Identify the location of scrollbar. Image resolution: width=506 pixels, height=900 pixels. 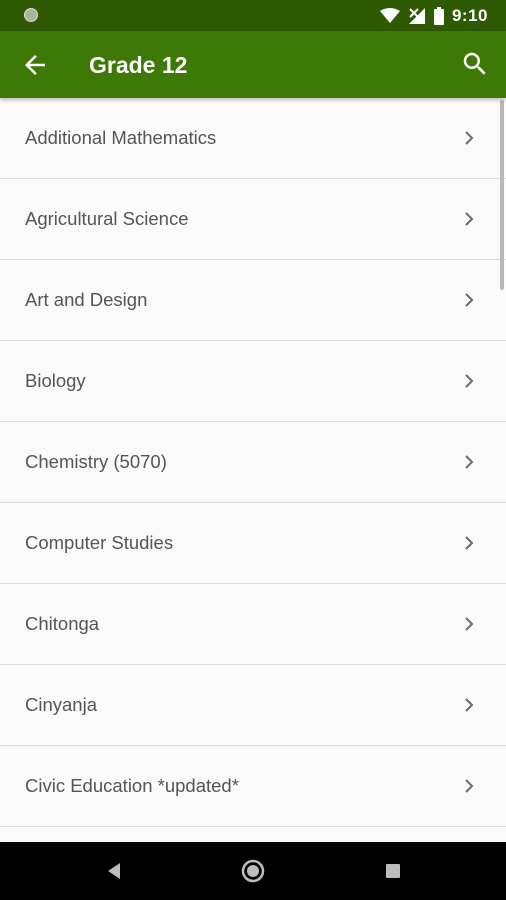
(502, 195).